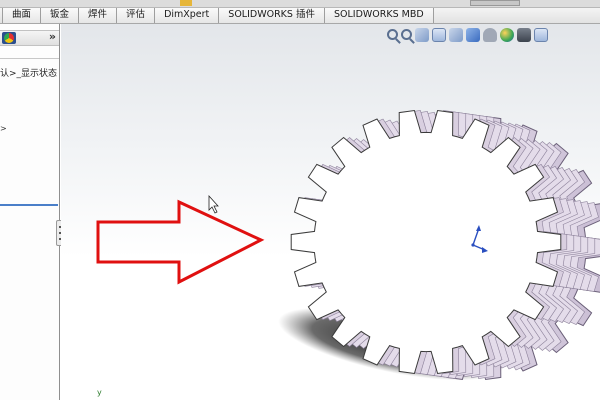 This screenshot has width=600, height=400. What do you see at coordinates (98, 15) in the screenshot?
I see `tab-weldments: 焊件` at bounding box center [98, 15].